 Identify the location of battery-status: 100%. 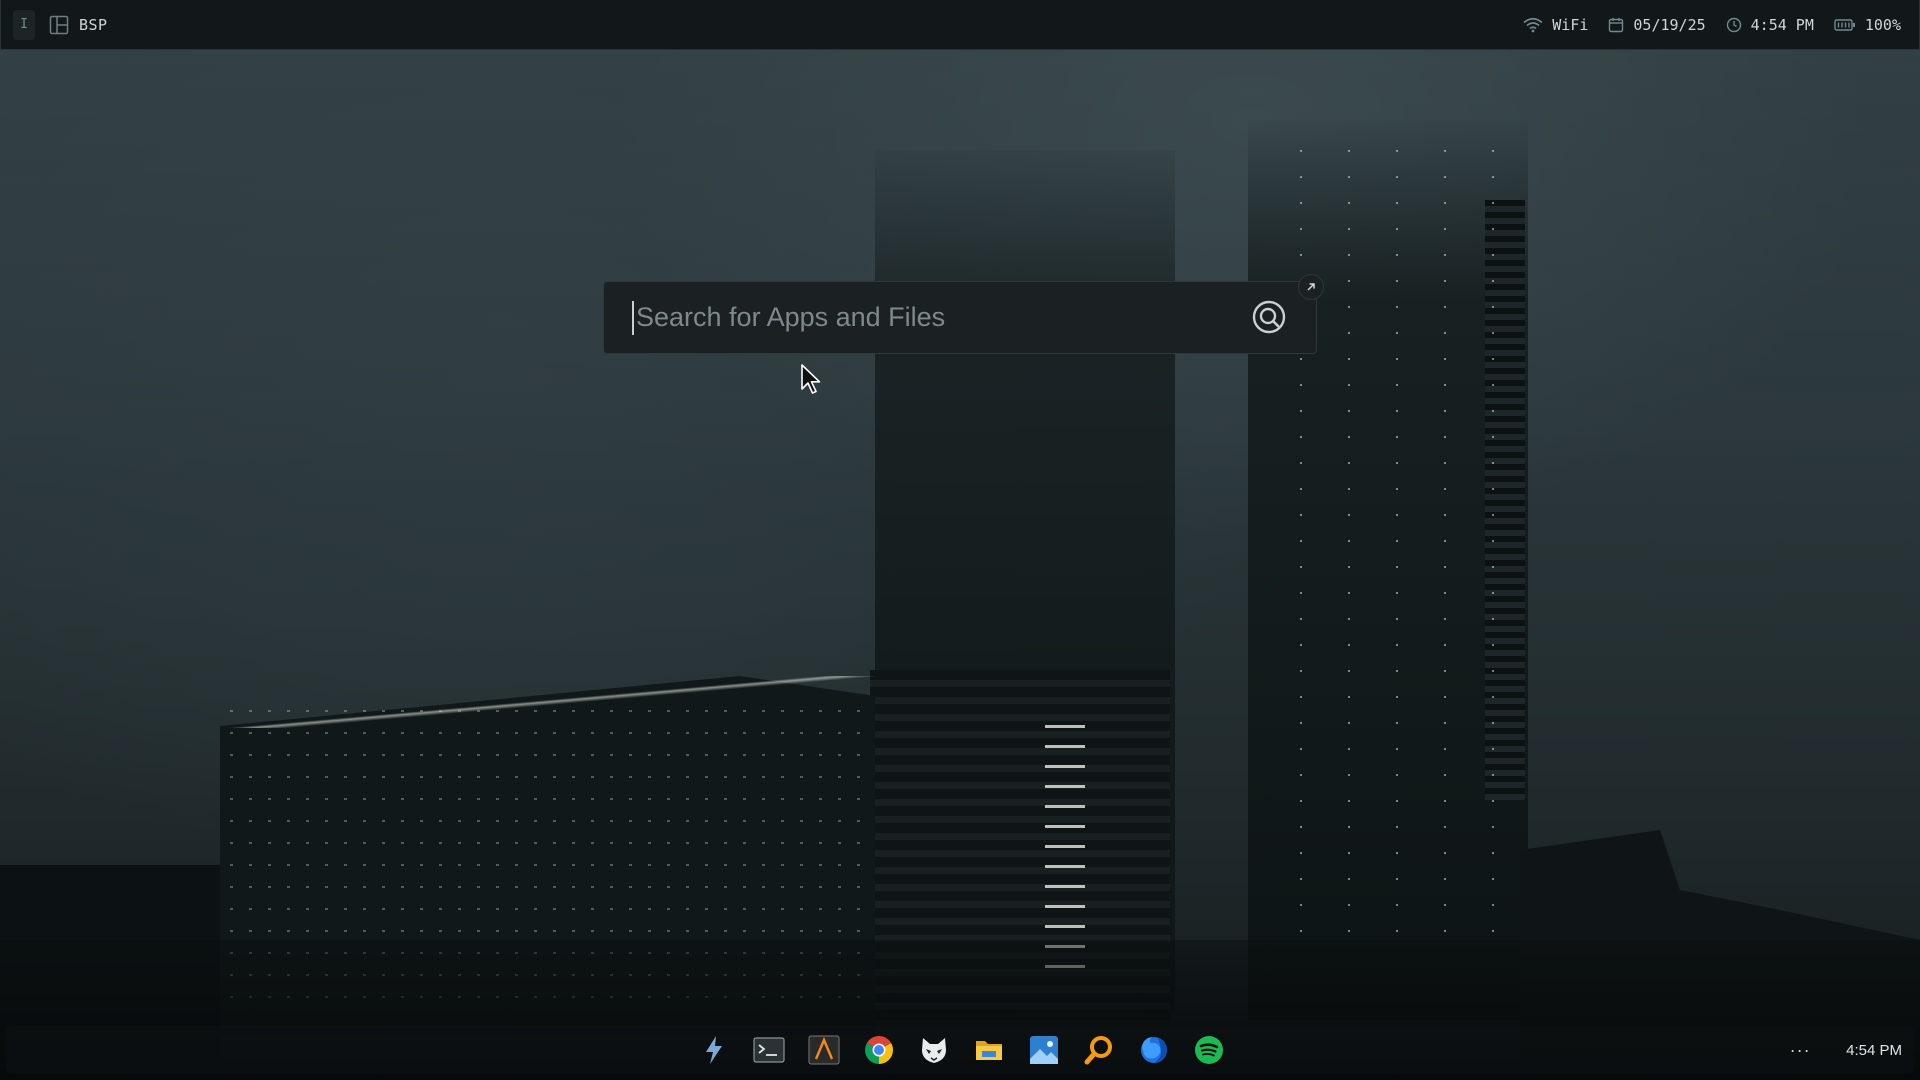
(1867, 25).